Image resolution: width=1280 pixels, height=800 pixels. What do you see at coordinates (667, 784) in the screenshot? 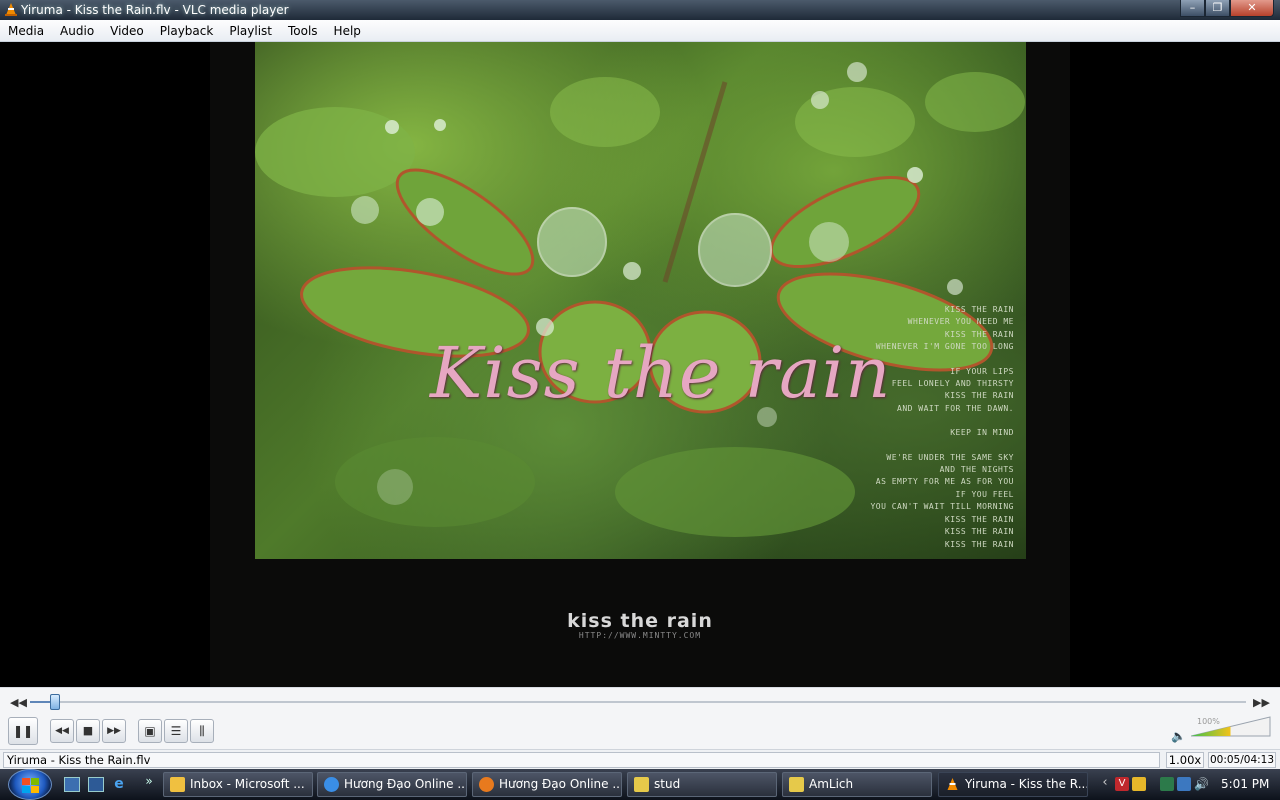
I see `taskbar-button-label: stud` at bounding box center [667, 784].